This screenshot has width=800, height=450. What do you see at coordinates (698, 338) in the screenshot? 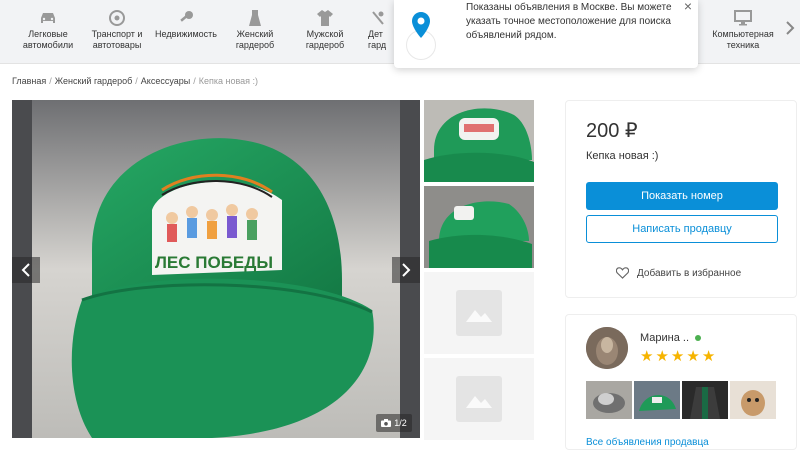
I see `online-indicator` at bounding box center [698, 338].